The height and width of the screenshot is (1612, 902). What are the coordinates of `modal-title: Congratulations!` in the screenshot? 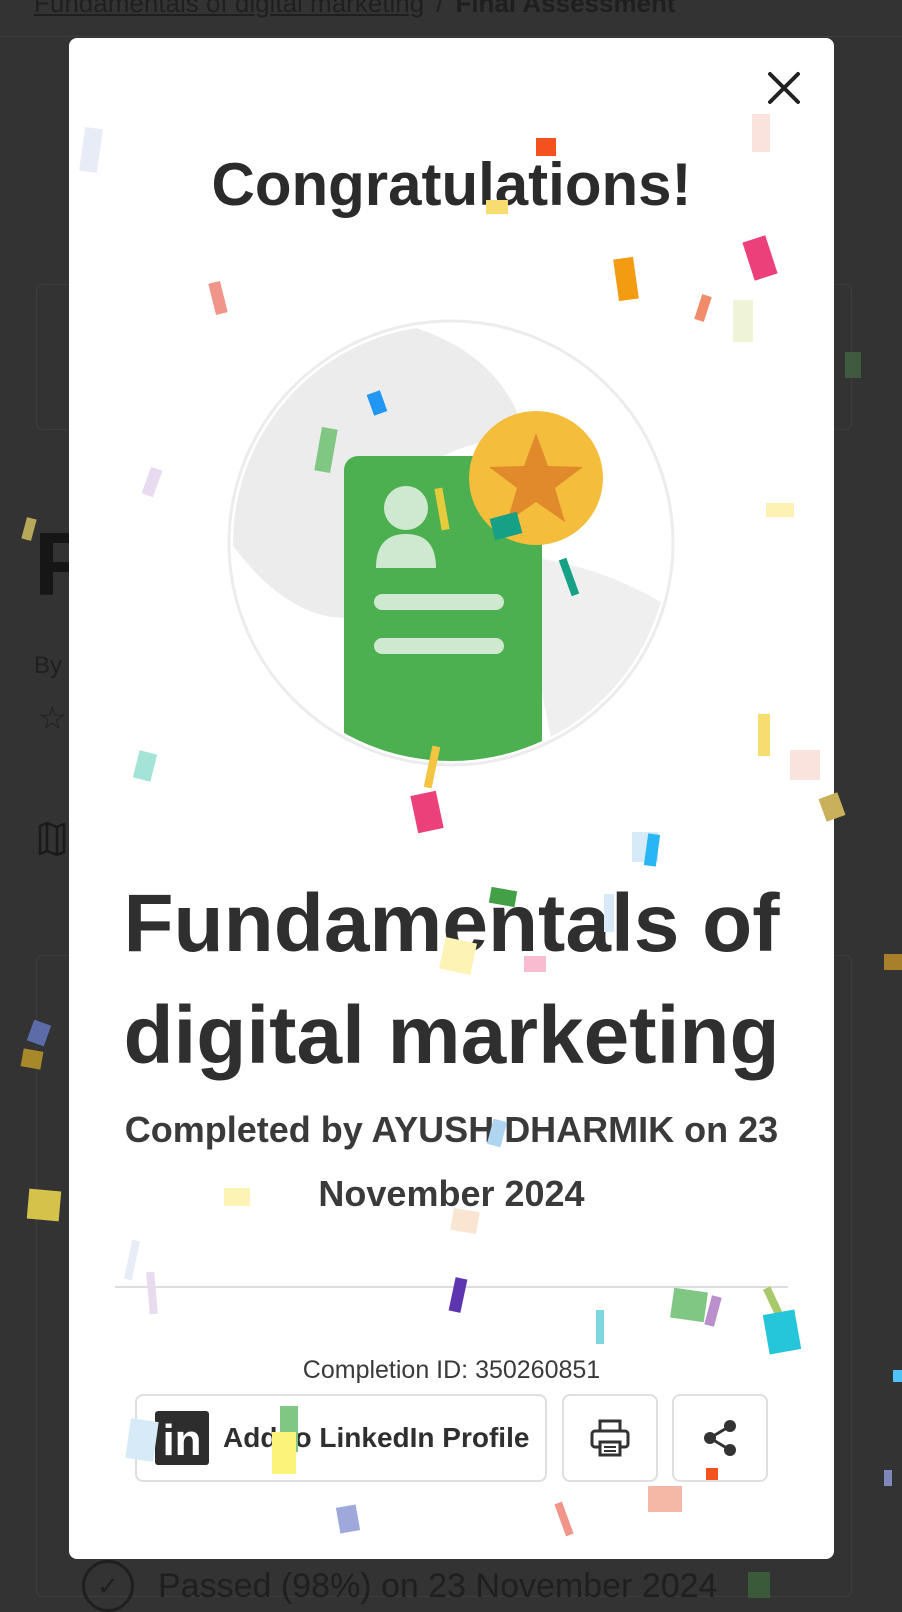 It's located at (451, 184).